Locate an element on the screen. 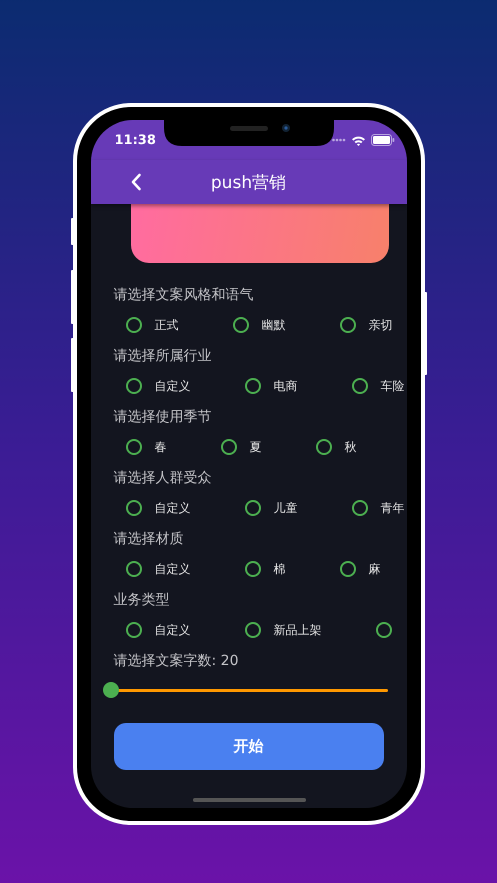 The height and width of the screenshot is (883, 497). option-label: 亲切 is located at coordinates (380, 325).